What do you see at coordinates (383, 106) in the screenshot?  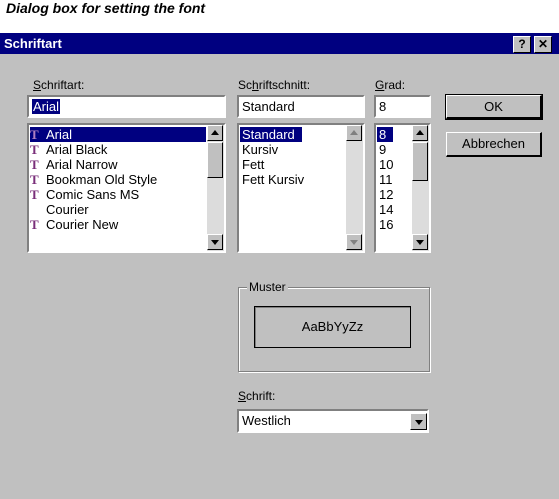 I see `size-input-value: 8` at bounding box center [383, 106].